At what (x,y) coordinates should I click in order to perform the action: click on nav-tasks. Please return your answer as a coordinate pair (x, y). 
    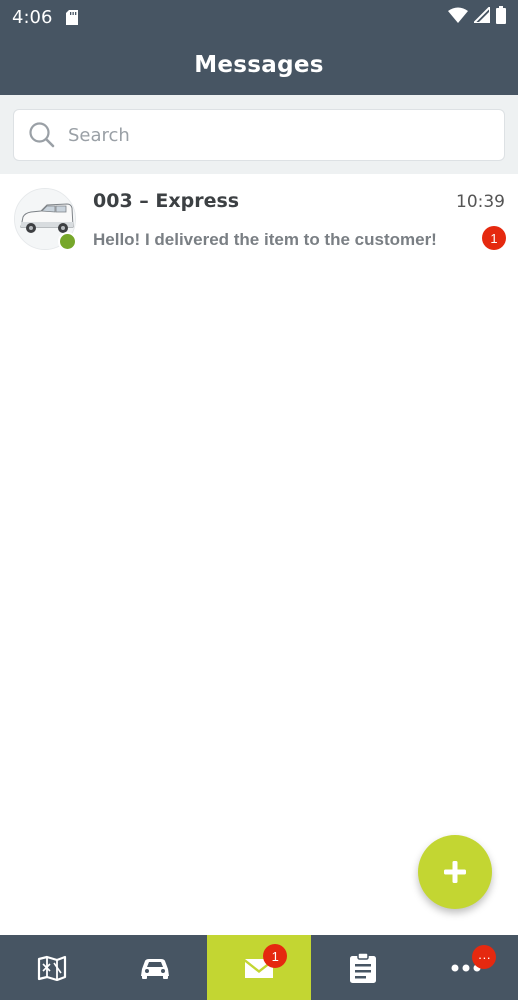
    Looking at the image, I should click on (363, 967).